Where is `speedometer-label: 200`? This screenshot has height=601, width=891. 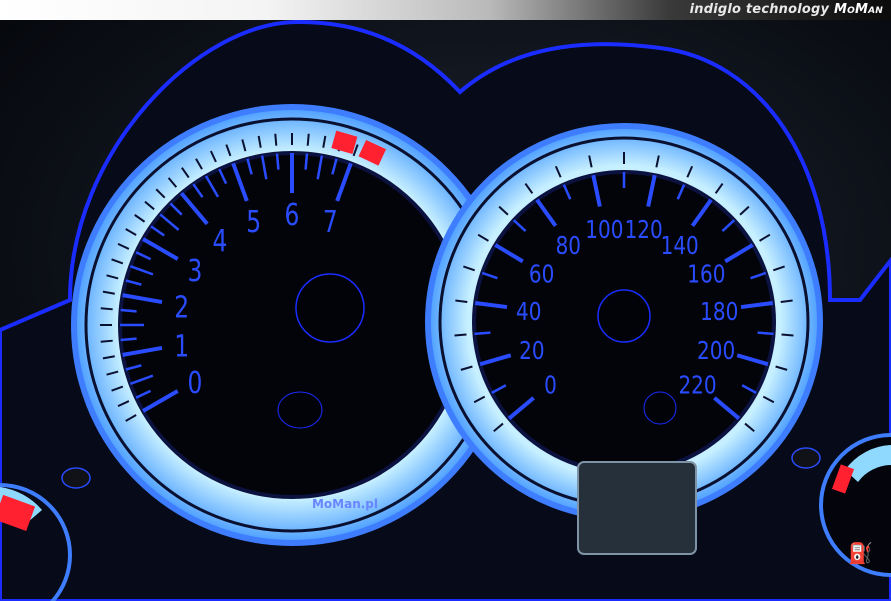 speedometer-label: 200 is located at coordinates (716, 351).